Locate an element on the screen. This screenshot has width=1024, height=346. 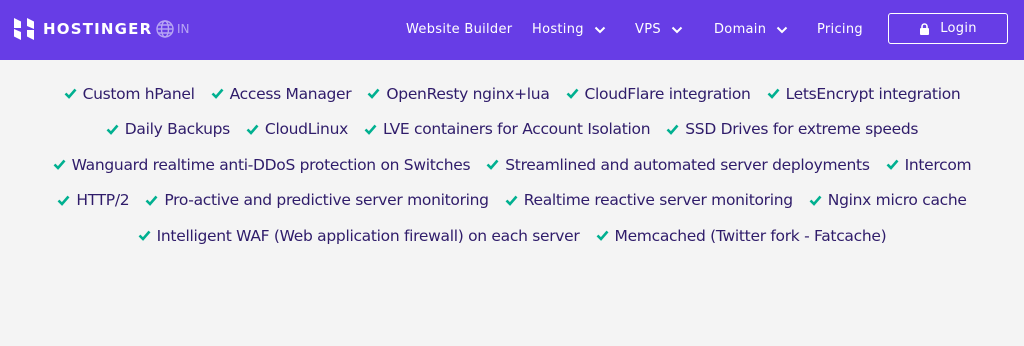
feature-item: CloudLinux is located at coordinates (297, 129).